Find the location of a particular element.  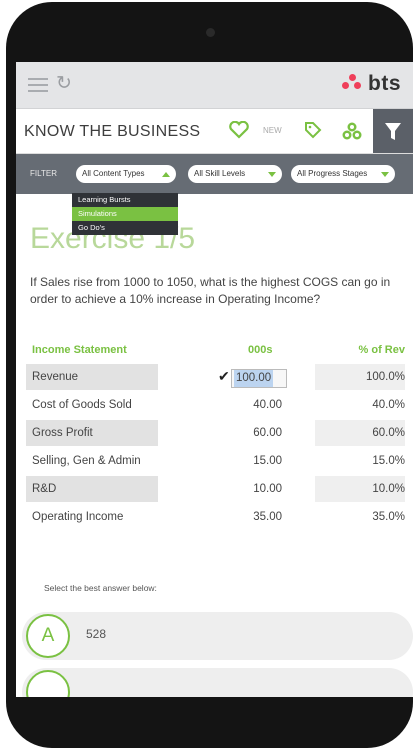

tag-icon is located at coordinates (313, 133).